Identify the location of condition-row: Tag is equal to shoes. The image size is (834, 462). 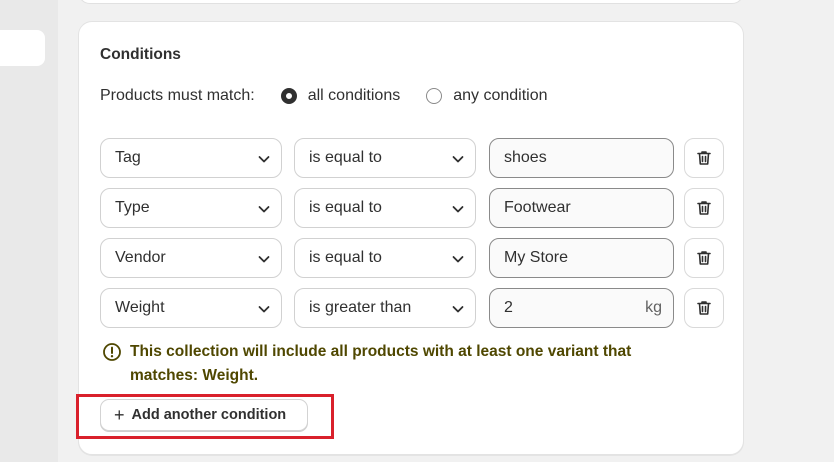
(412, 158).